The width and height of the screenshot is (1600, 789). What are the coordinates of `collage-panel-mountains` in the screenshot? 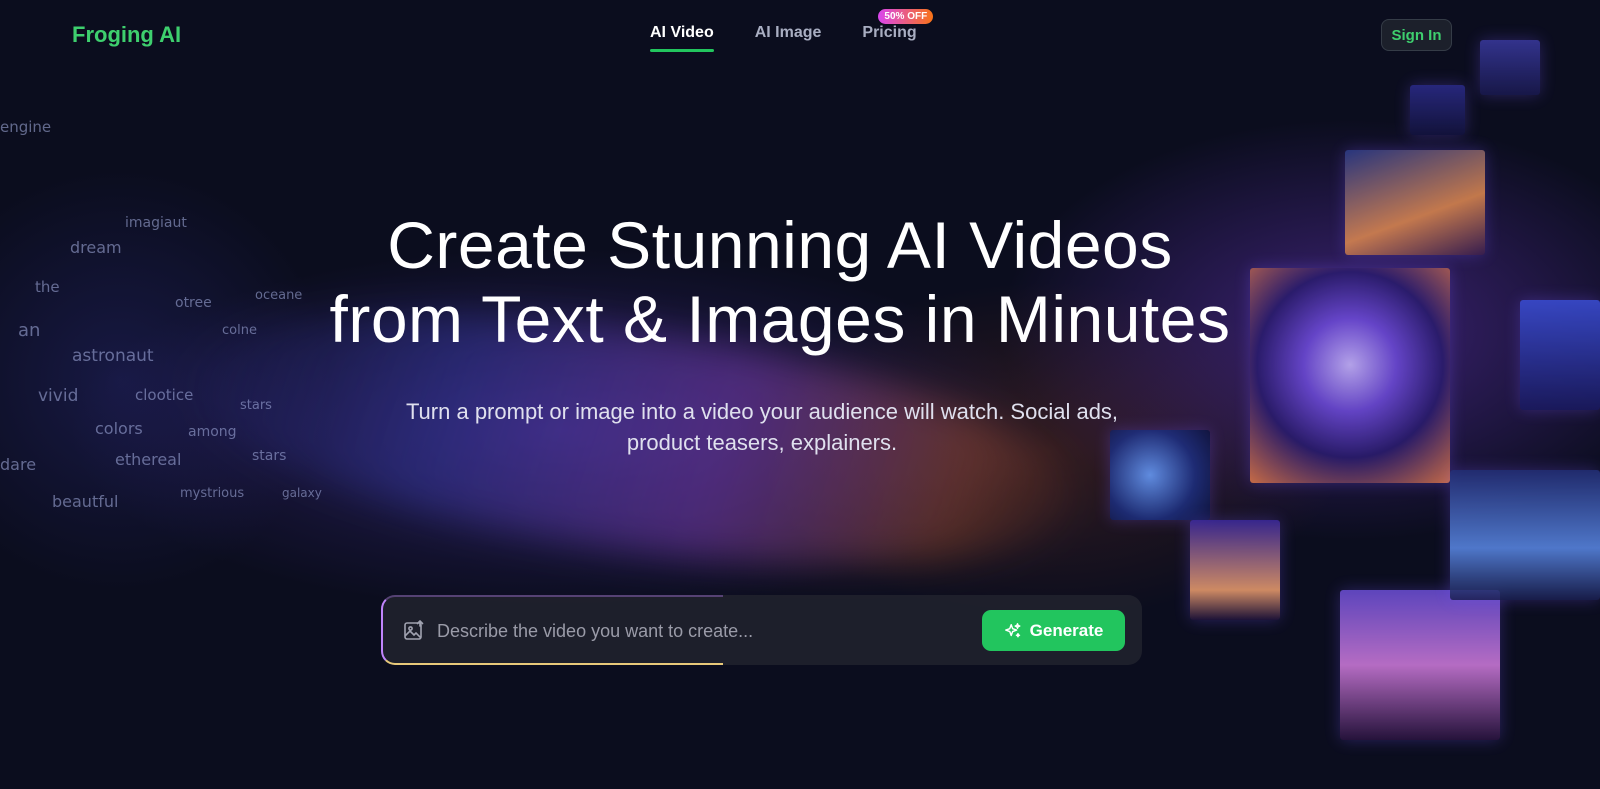 It's located at (1525, 535).